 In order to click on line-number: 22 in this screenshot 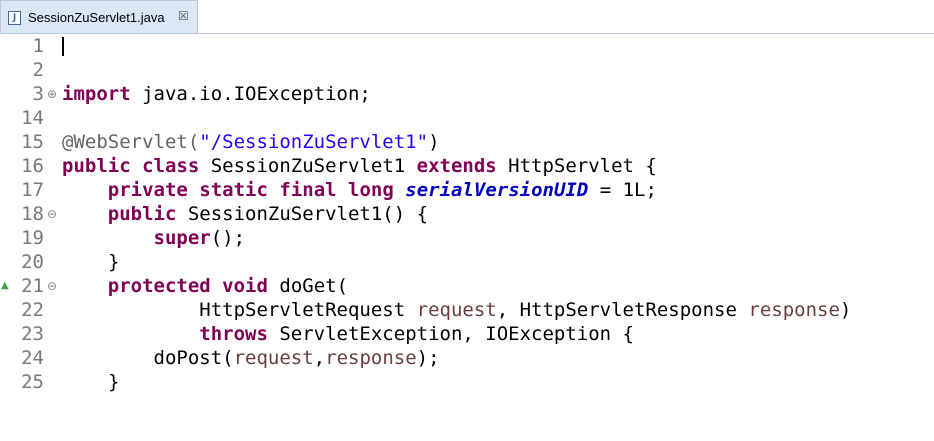, I will do `click(32, 310)`.